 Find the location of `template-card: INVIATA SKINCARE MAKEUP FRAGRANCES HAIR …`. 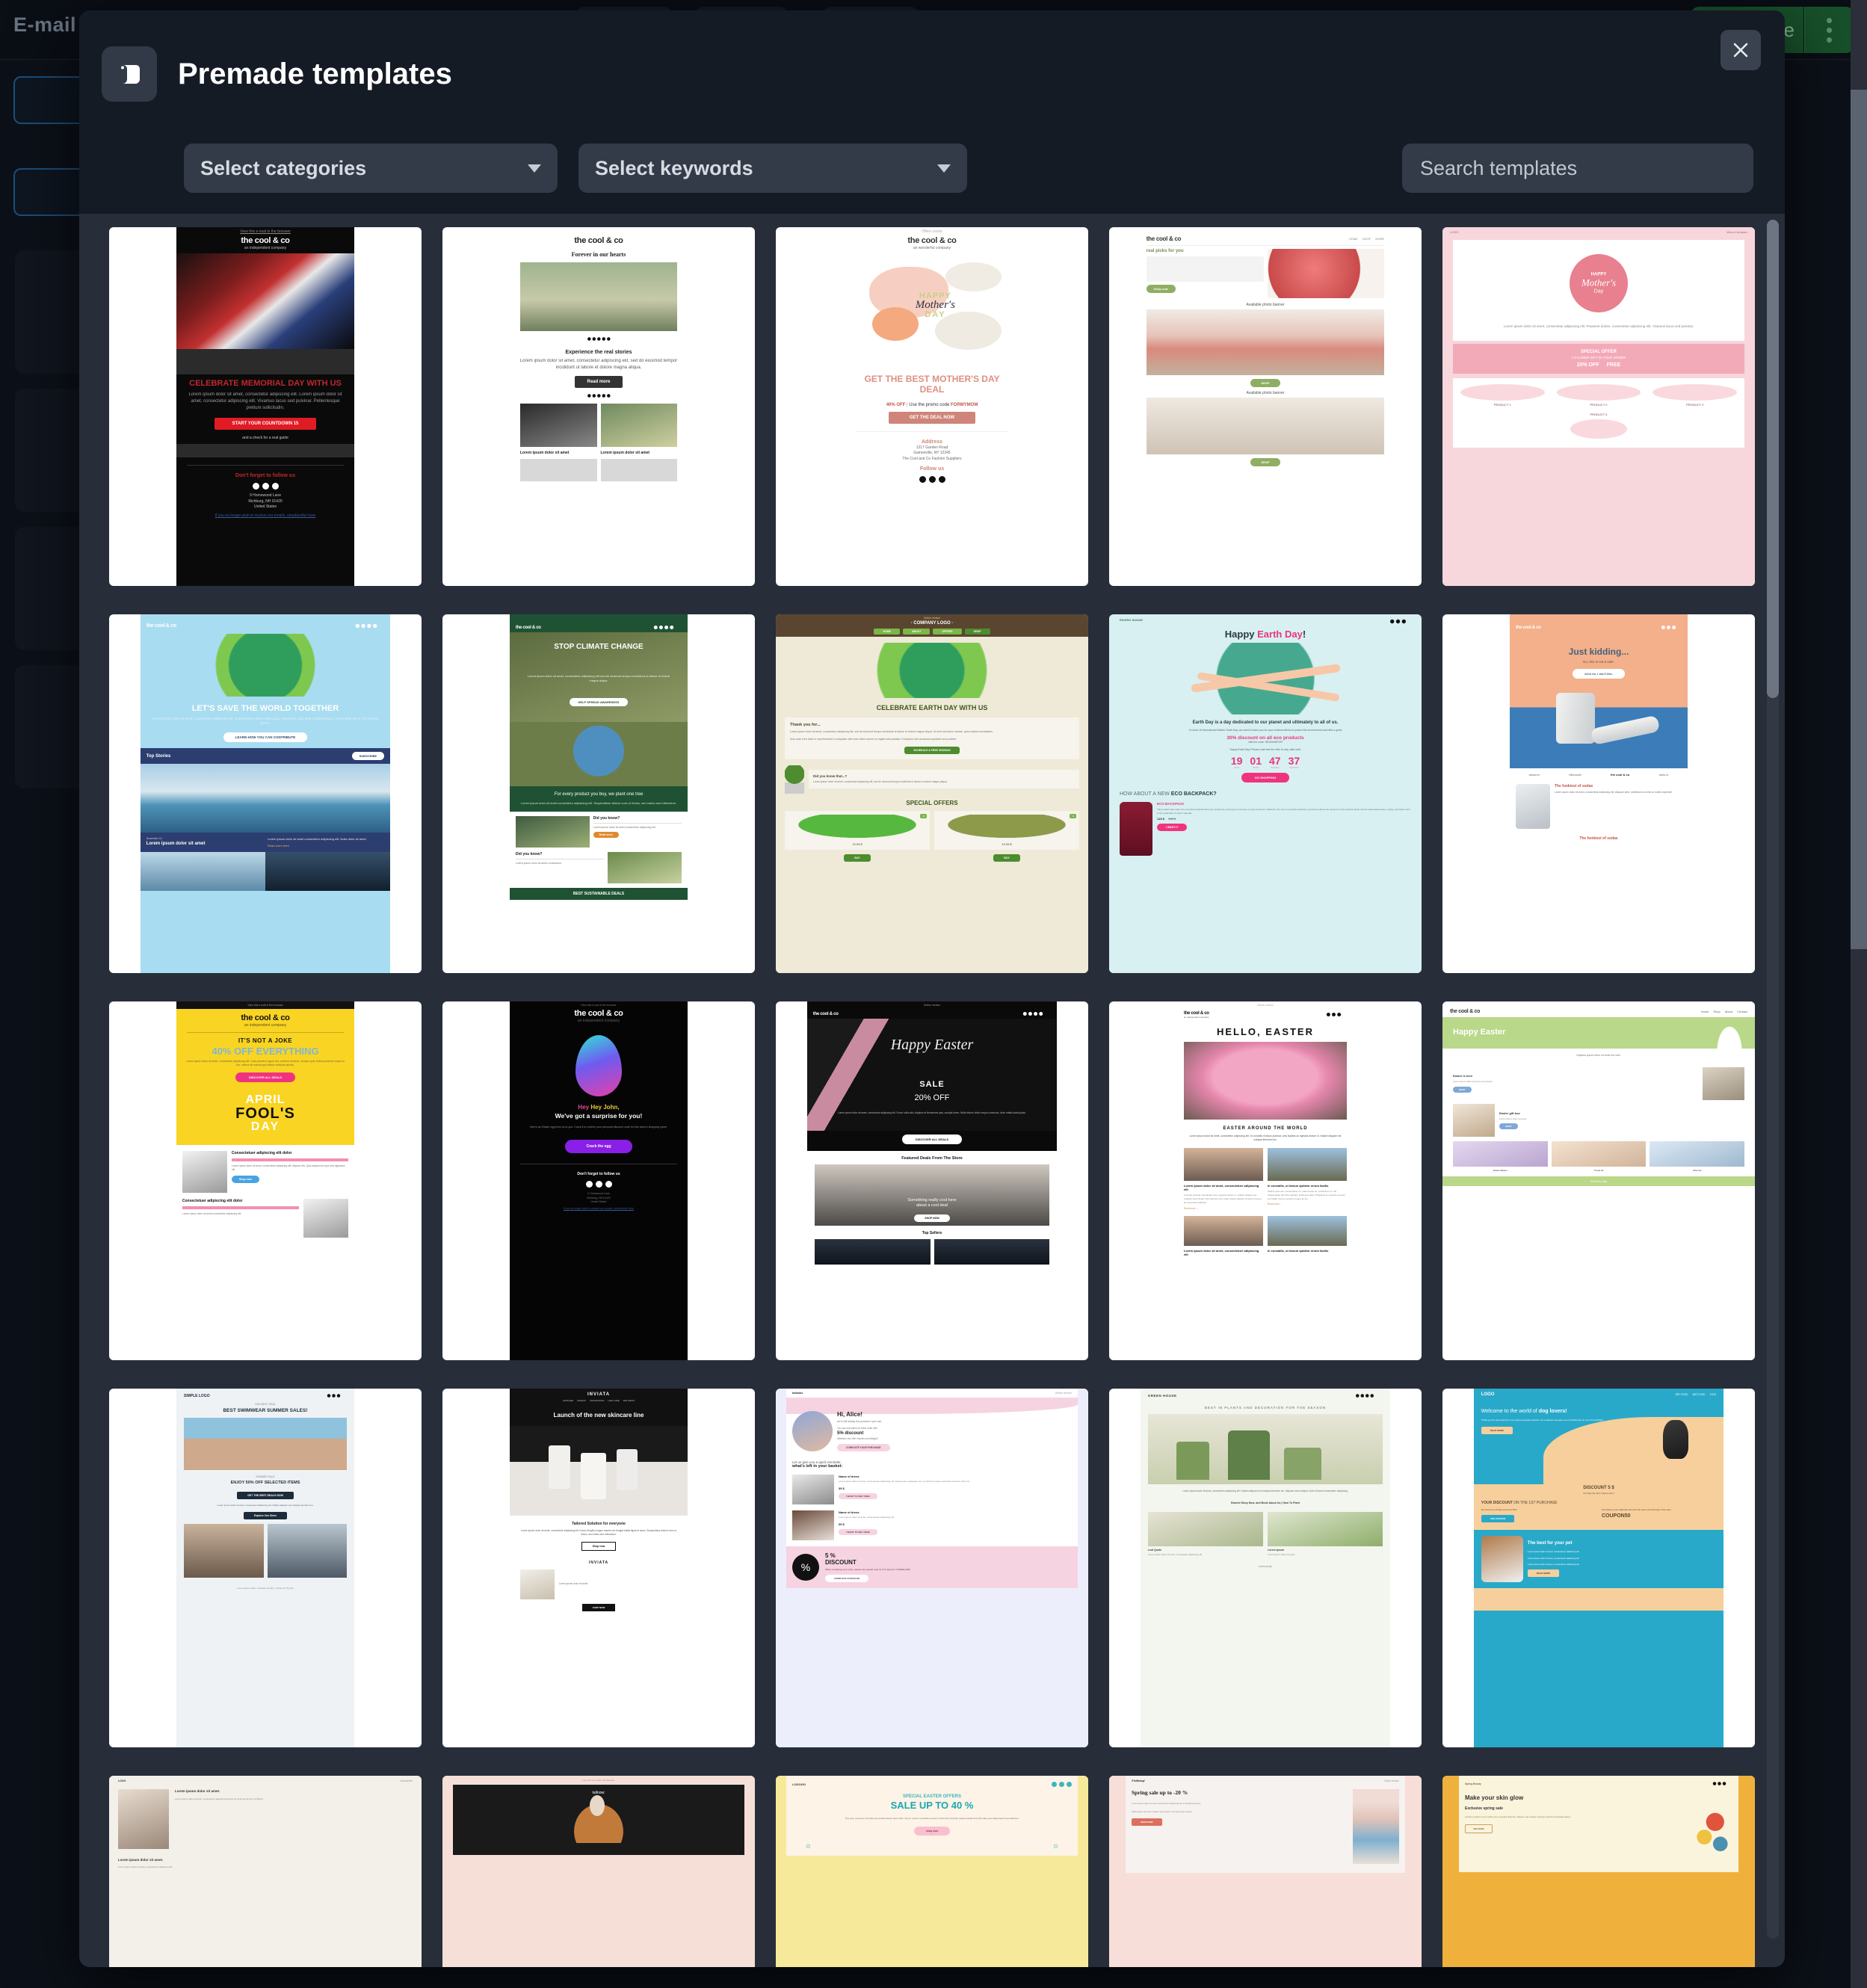

template-card: INVIATA SKINCARE MAKEUP FRAGRANCES HAIR … is located at coordinates (598, 1568).